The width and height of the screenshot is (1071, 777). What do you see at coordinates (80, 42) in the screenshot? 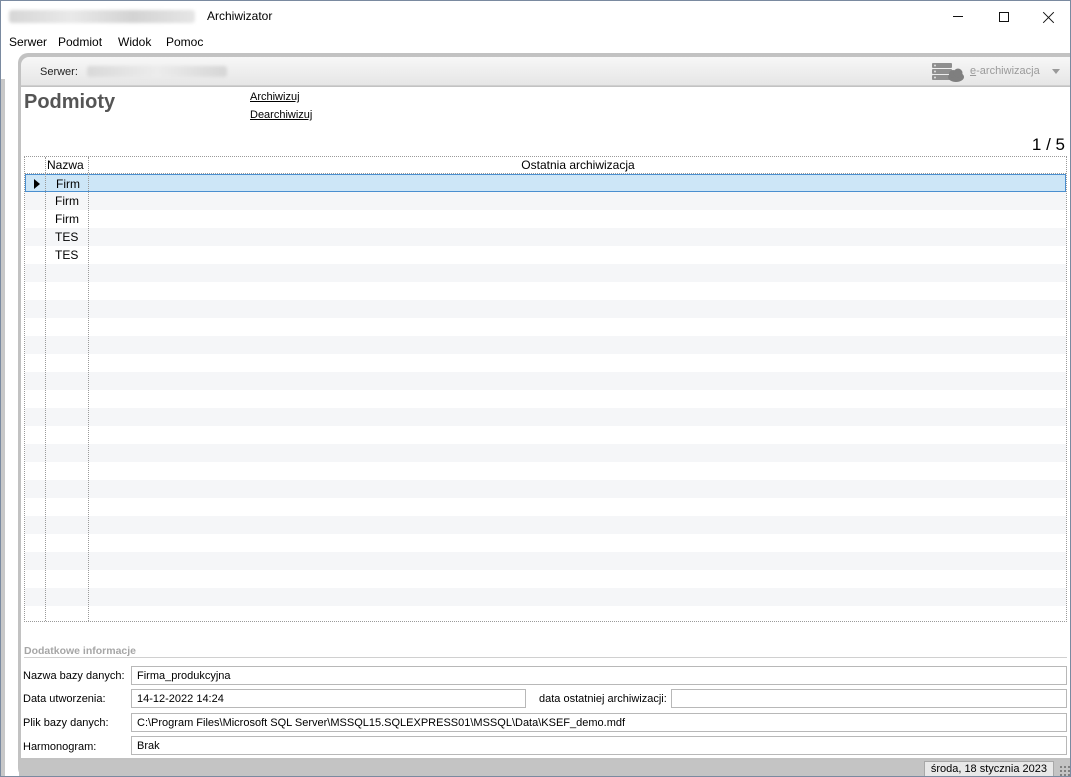
I see `menu-podmiot: Podmiot` at bounding box center [80, 42].